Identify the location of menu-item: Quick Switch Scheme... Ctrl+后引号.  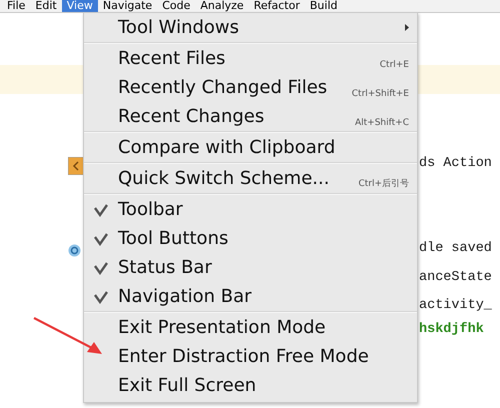
(250, 178).